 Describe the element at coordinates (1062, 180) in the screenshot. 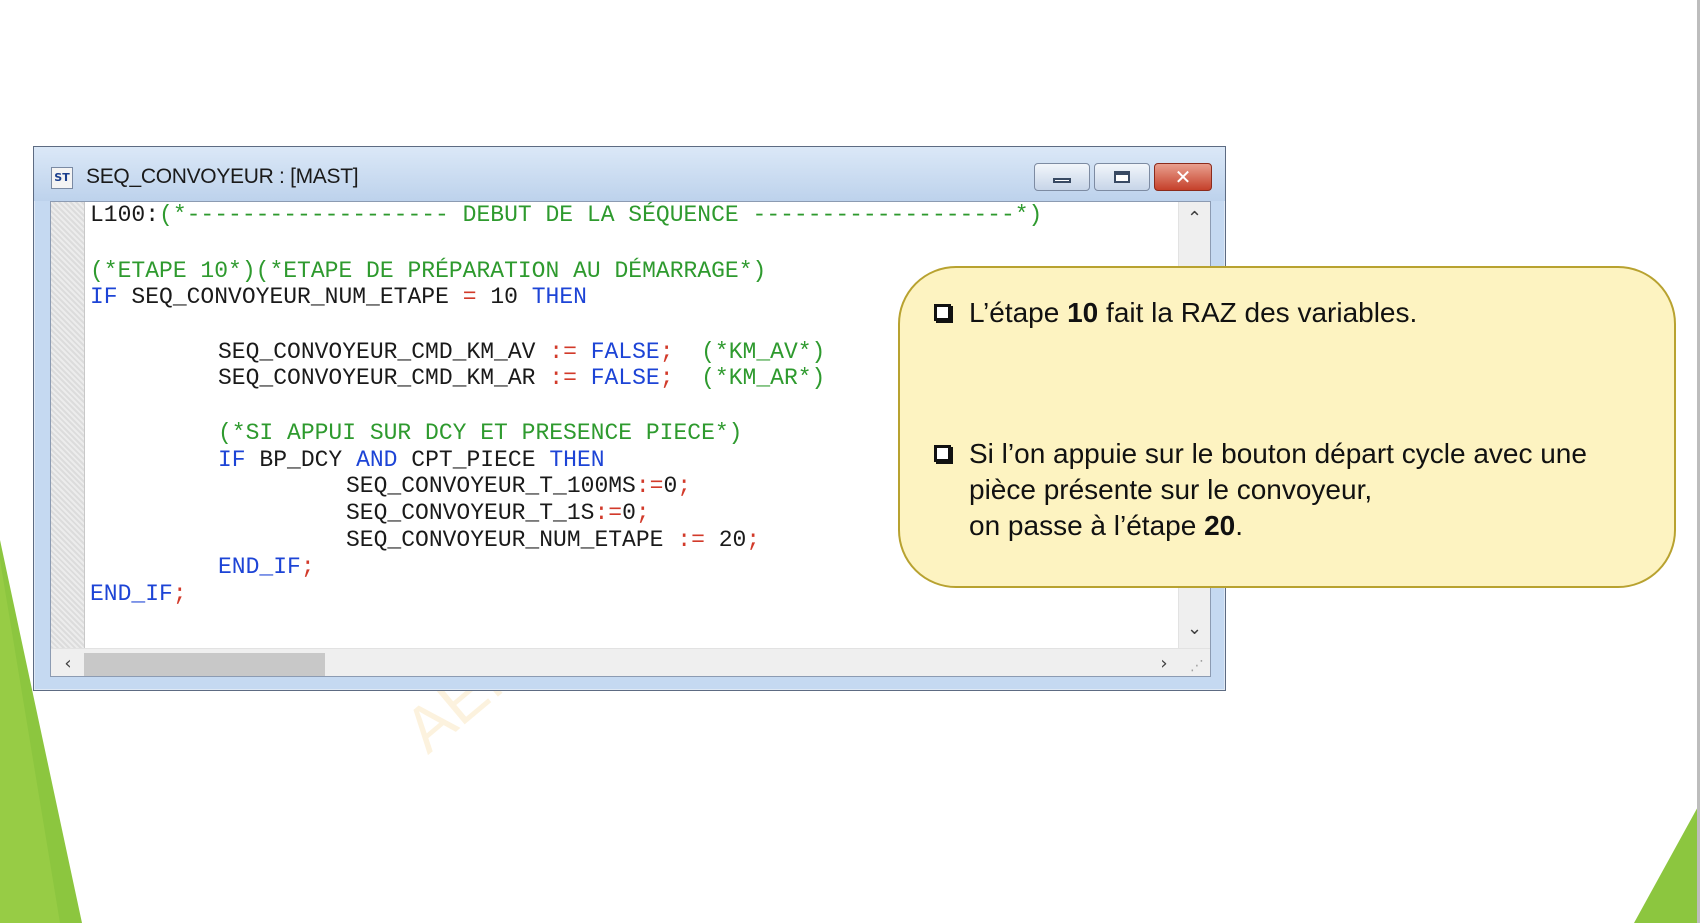

I see `minimize-icon` at that location.